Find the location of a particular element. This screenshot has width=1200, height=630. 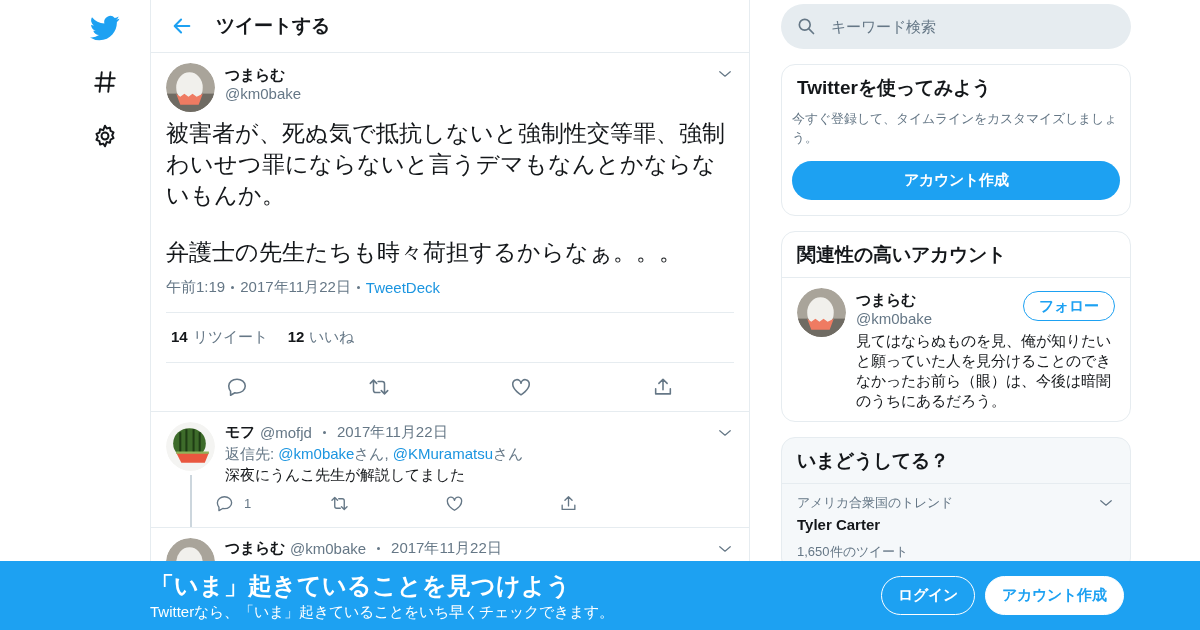

stat-count: 14 is located at coordinates (179, 336).